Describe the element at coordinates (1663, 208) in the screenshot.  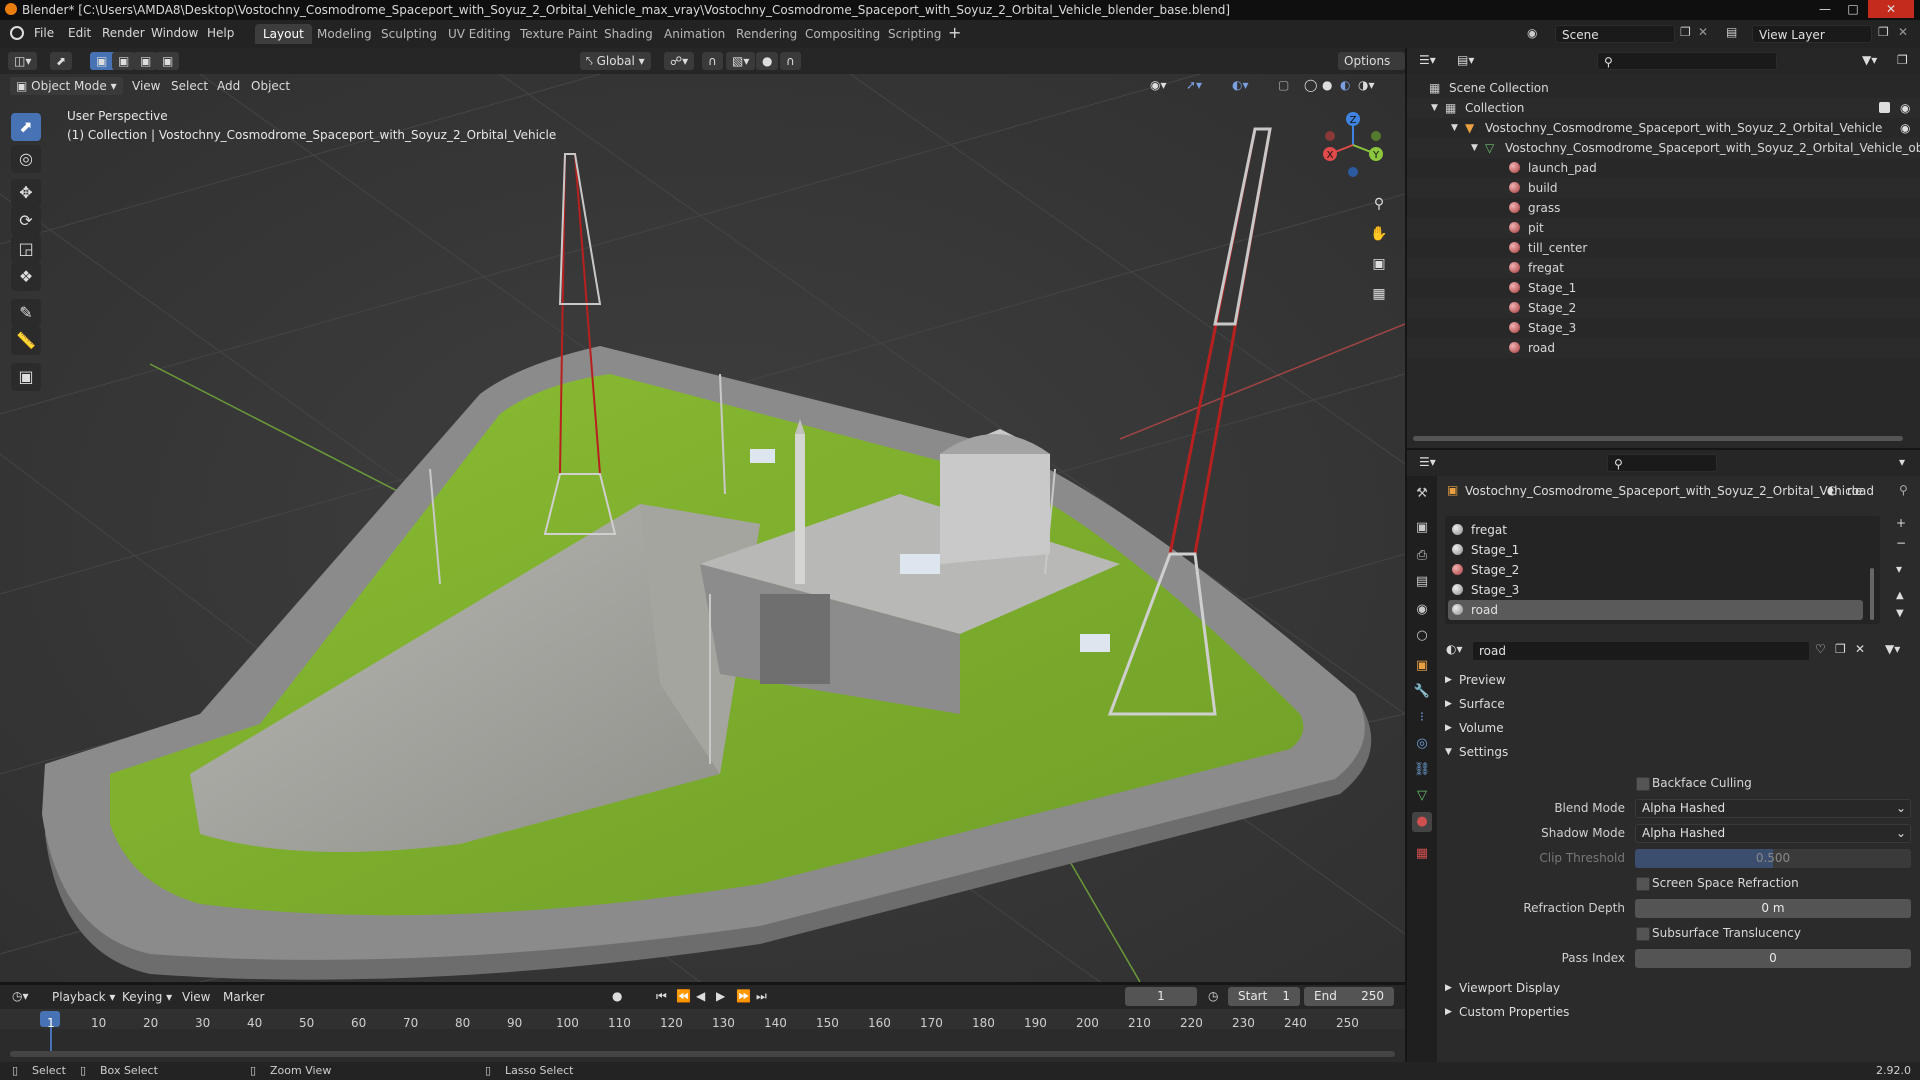
I see `outliner-material-row: grass` at that location.